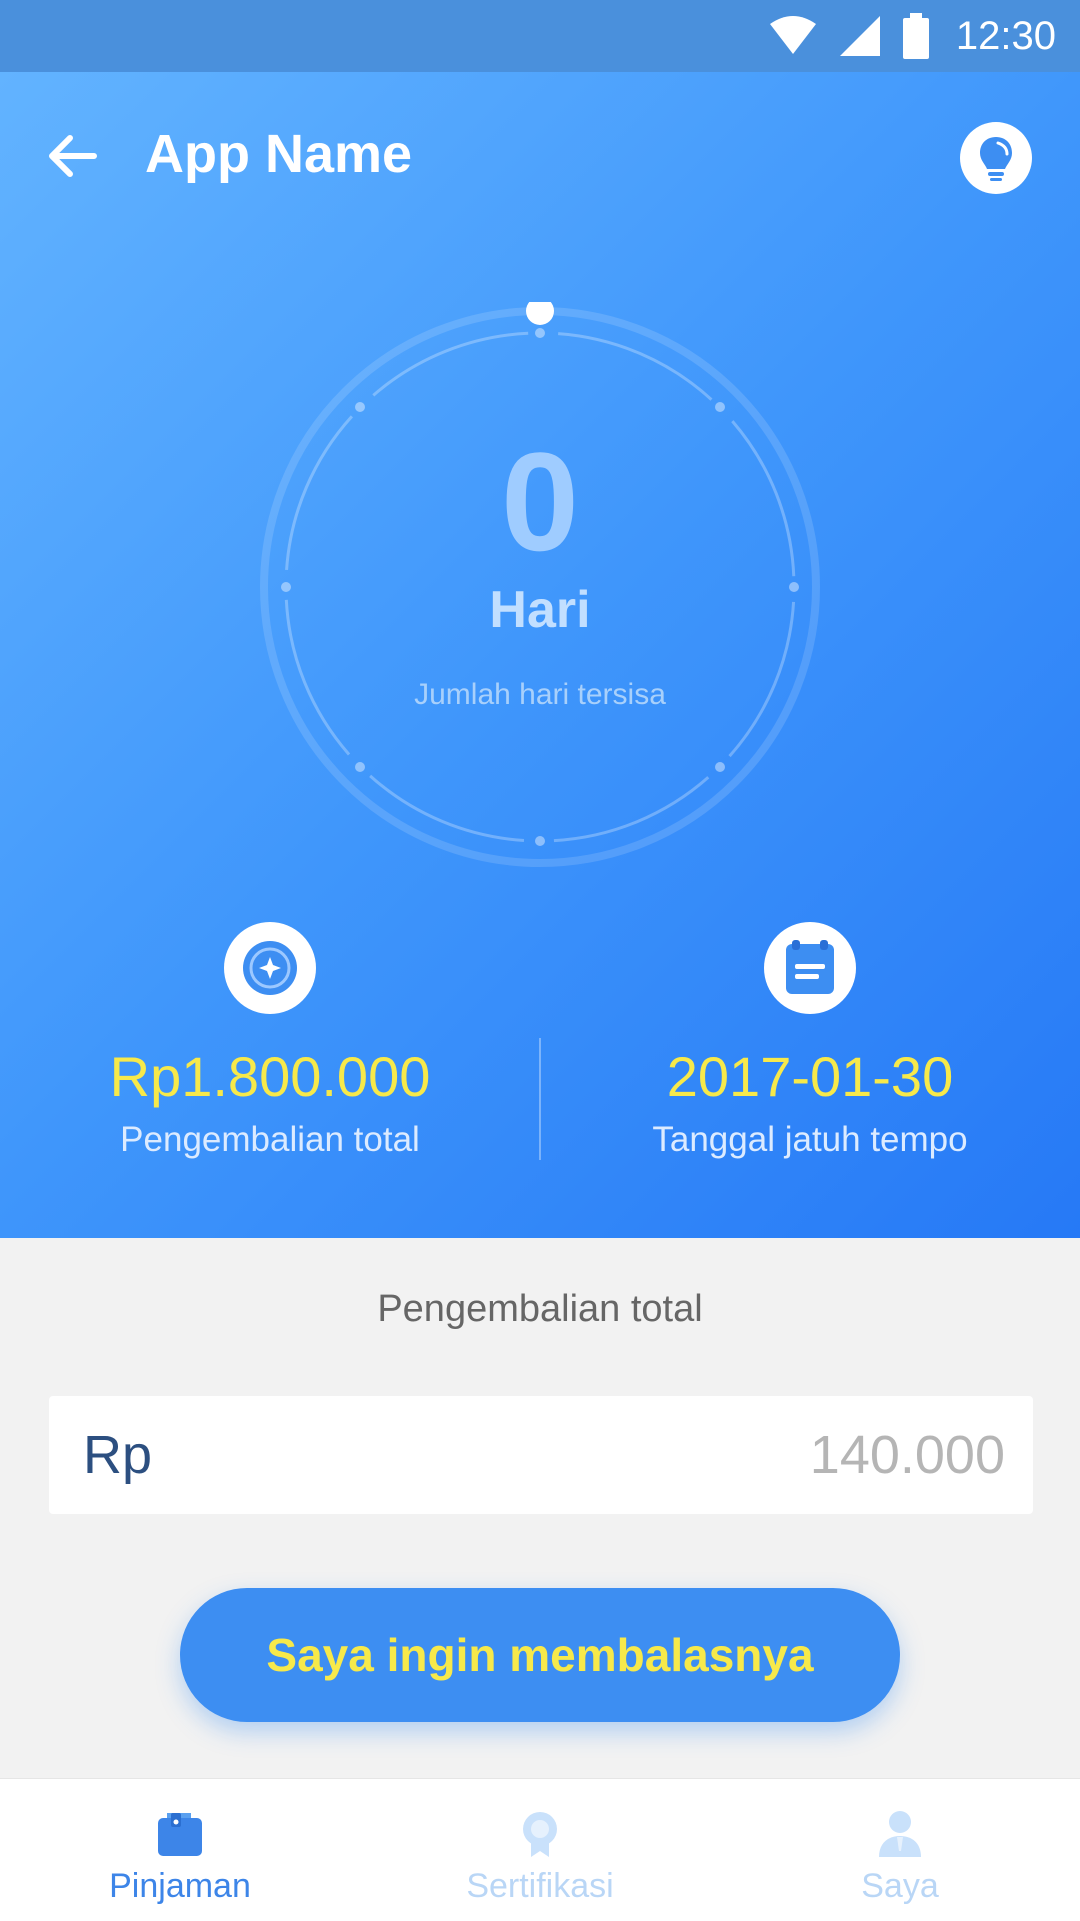 This screenshot has height=1921, width=1080. Describe the element at coordinates (915, 36) in the screenshot. I see `battery-icon` at that location.